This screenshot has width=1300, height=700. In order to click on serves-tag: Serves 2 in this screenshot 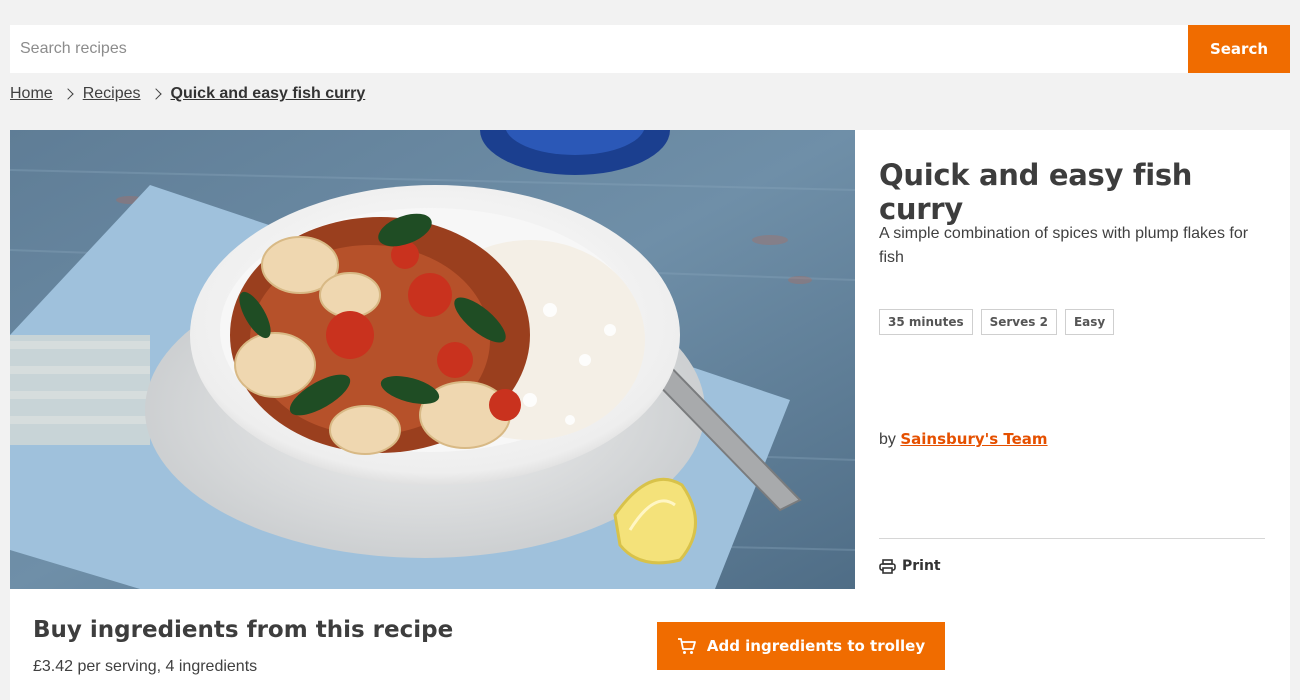, I will do `click(1018, 322)`.